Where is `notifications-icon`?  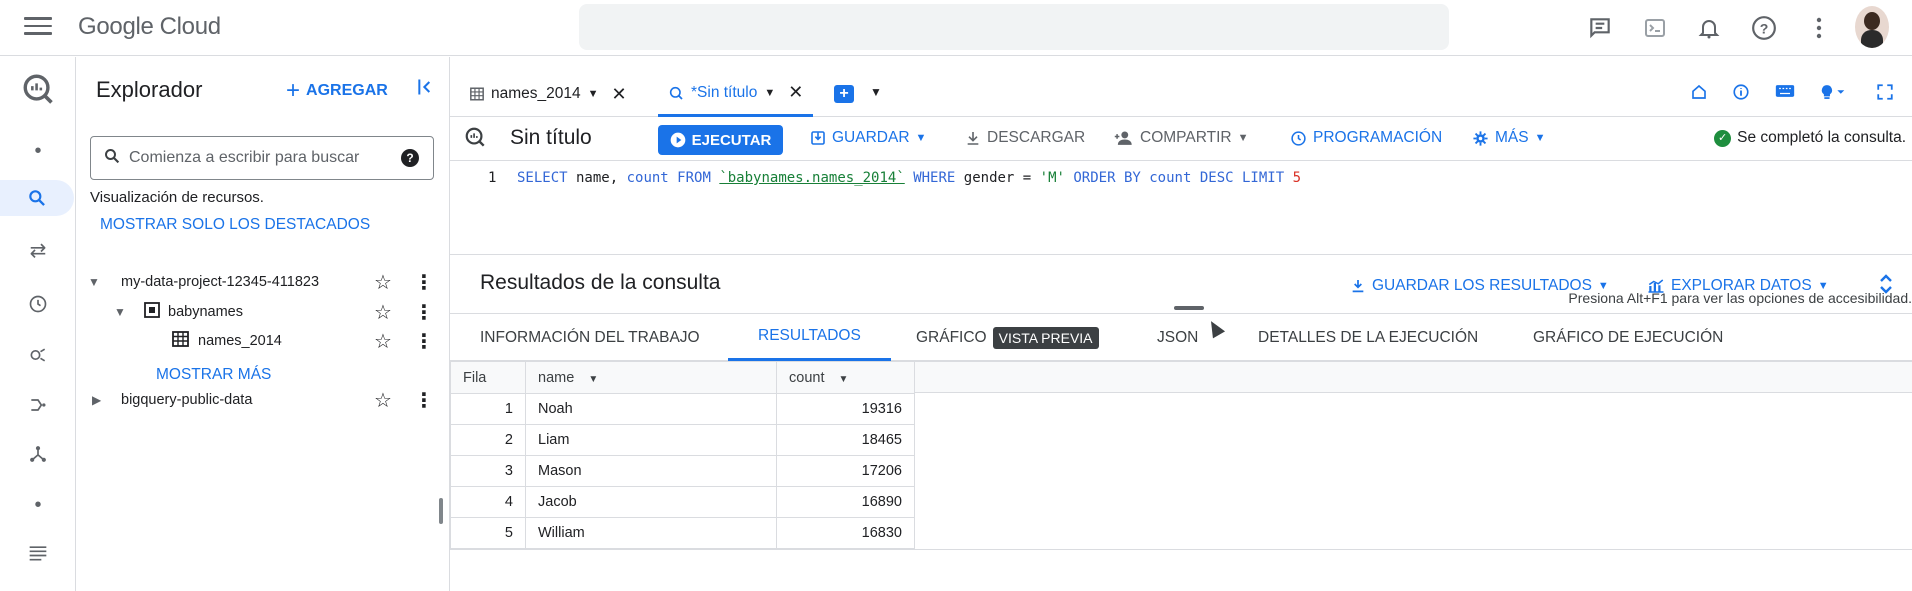 notifications-icon is located at coordinates (1709, 28).